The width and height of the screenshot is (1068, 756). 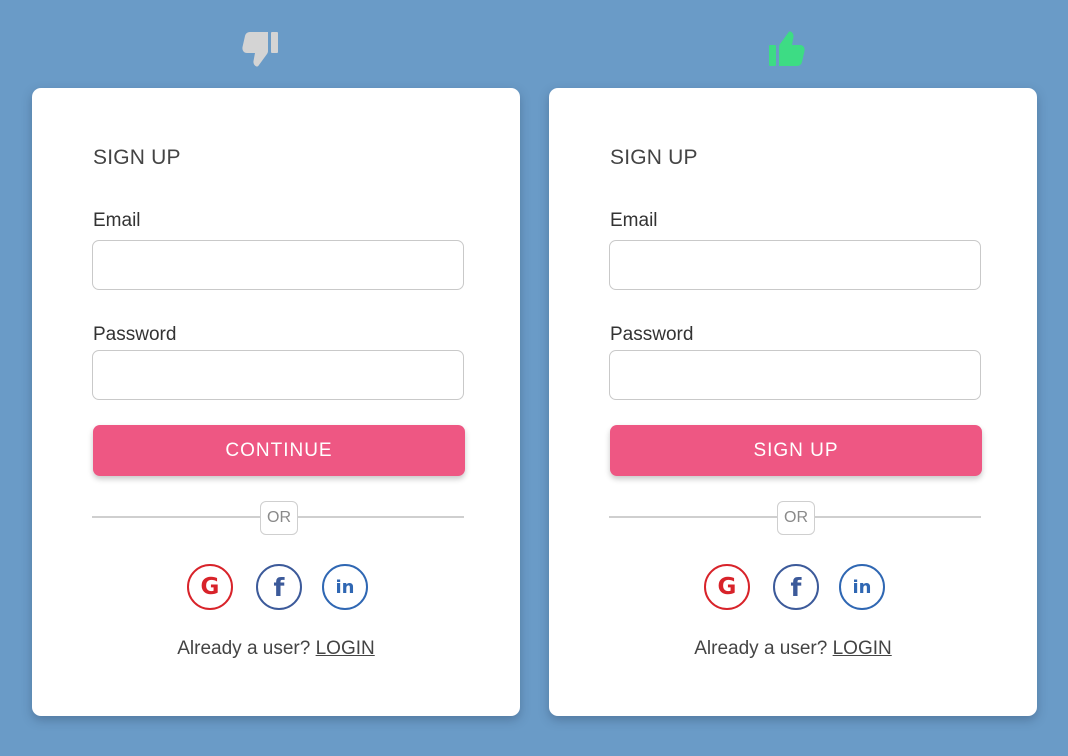 What do you see at coordinates (796, 450) in the screenshot?
I see `sign-up-button: SIGN UP` at bounding box center [796, 450].